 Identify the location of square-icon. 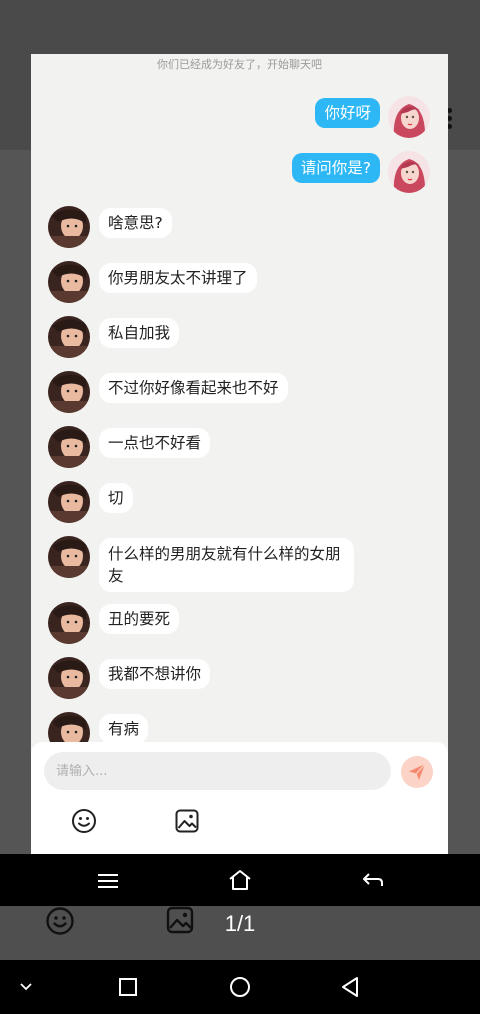
(128, 987).